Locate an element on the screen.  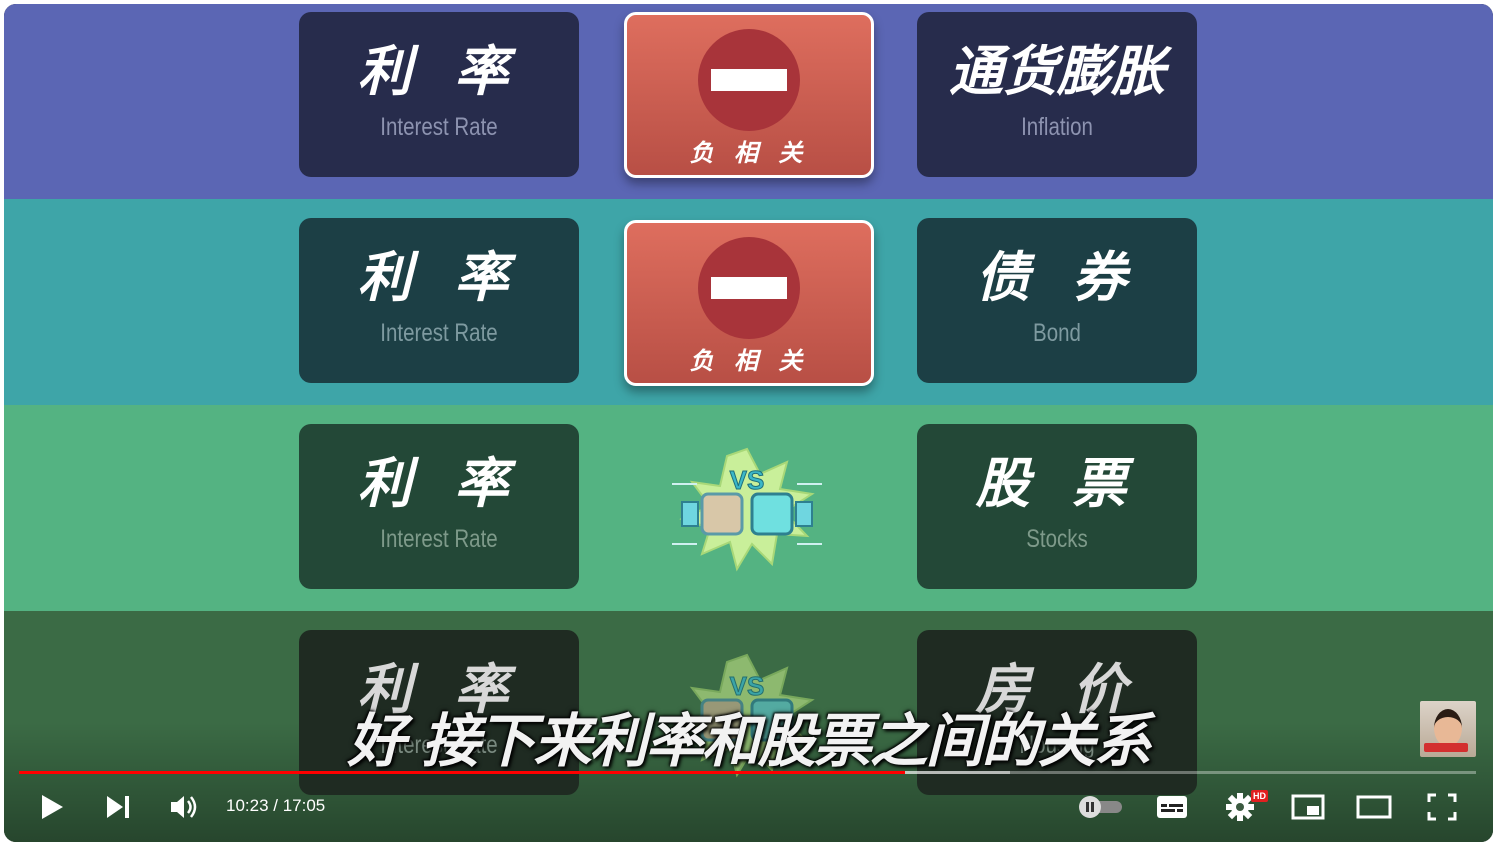
miniplayer-icon is located at coordinates (1308, 807).